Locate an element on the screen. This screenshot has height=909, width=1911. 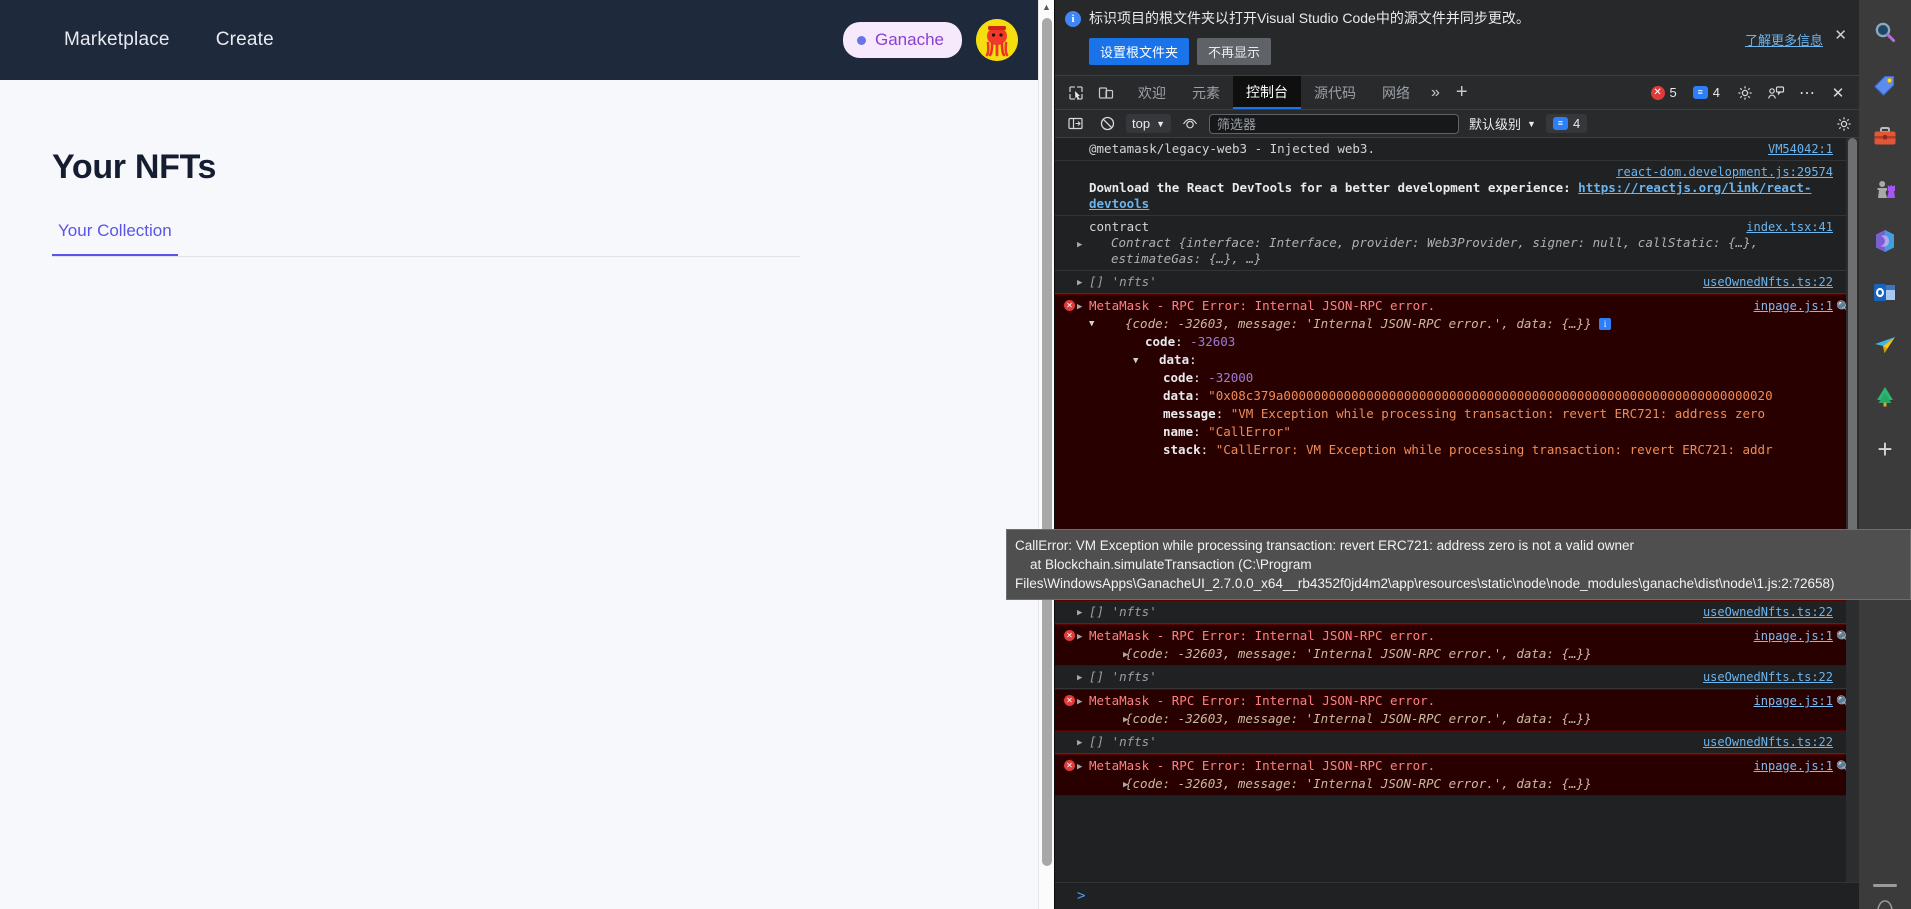
outlook-icon is located at coordinates (1885, 293).